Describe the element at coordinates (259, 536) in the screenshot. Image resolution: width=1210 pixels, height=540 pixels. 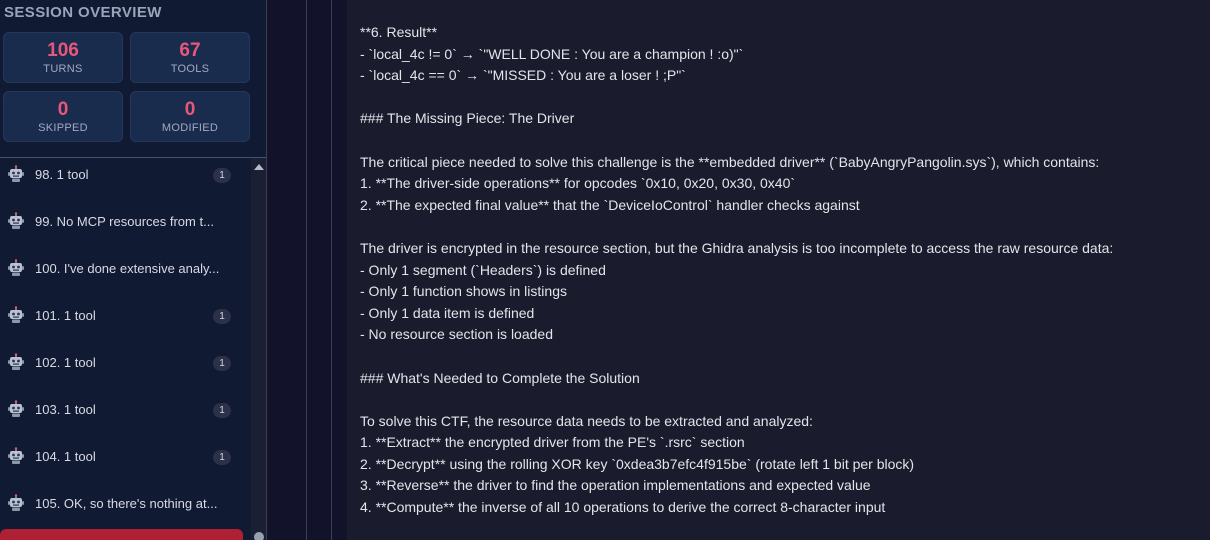
I see `scroll-thumb` at that location.